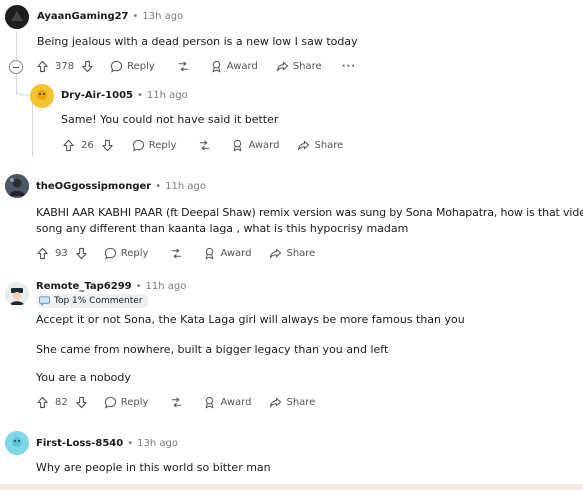  I want to click on comment-actions: 93 Reply Award Share, so click(175, 253).